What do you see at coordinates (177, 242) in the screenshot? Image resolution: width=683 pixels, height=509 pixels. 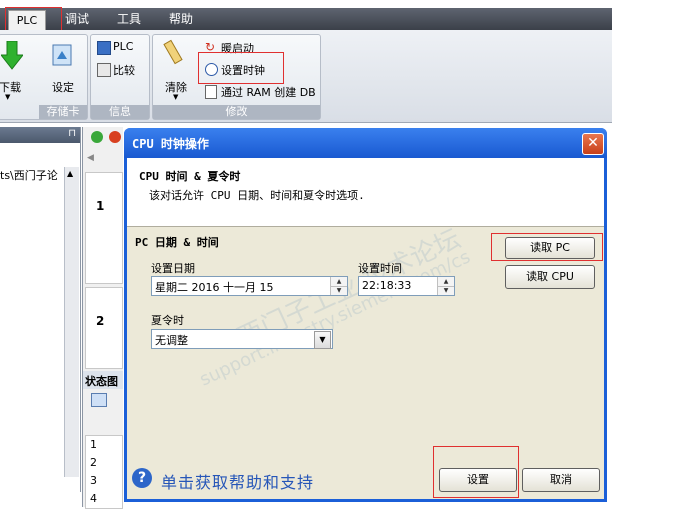 I see `section-title: PC 日期 & 时间` at bounding box center [177, 242].